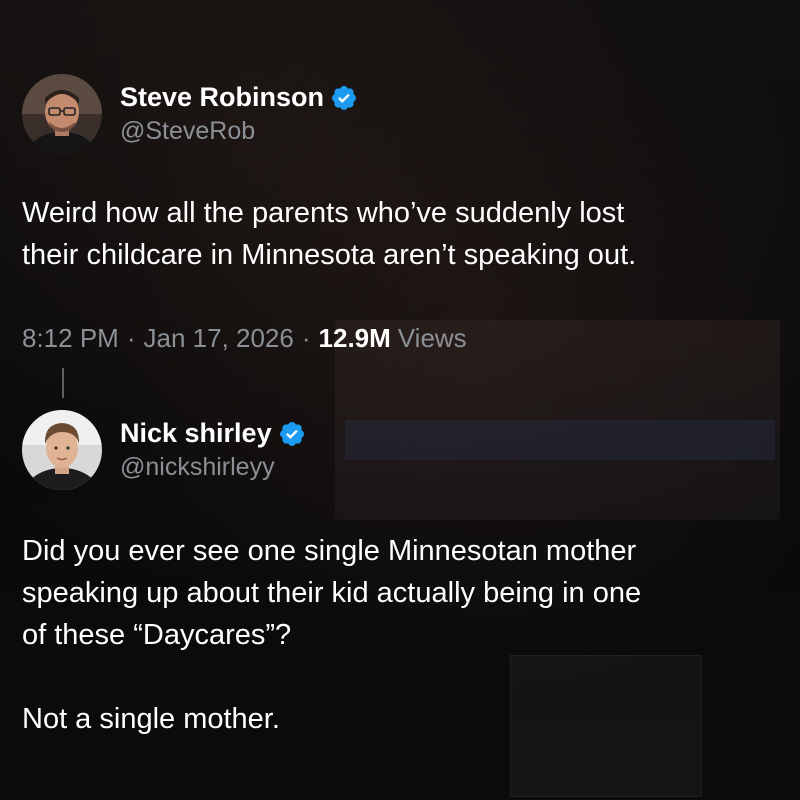 The image size is (800, 800). Describe the element at coordinates (213, 450) in the screenshot. I see `reply-tweet-names: Nick shirley @nickshirleyy` at that location.